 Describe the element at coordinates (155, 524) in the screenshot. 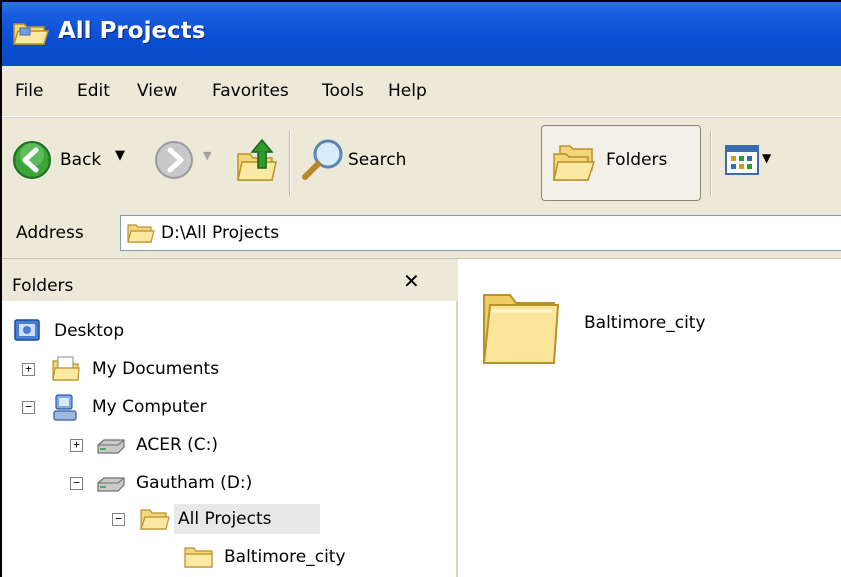

I see `folder-open-icon` at that location.